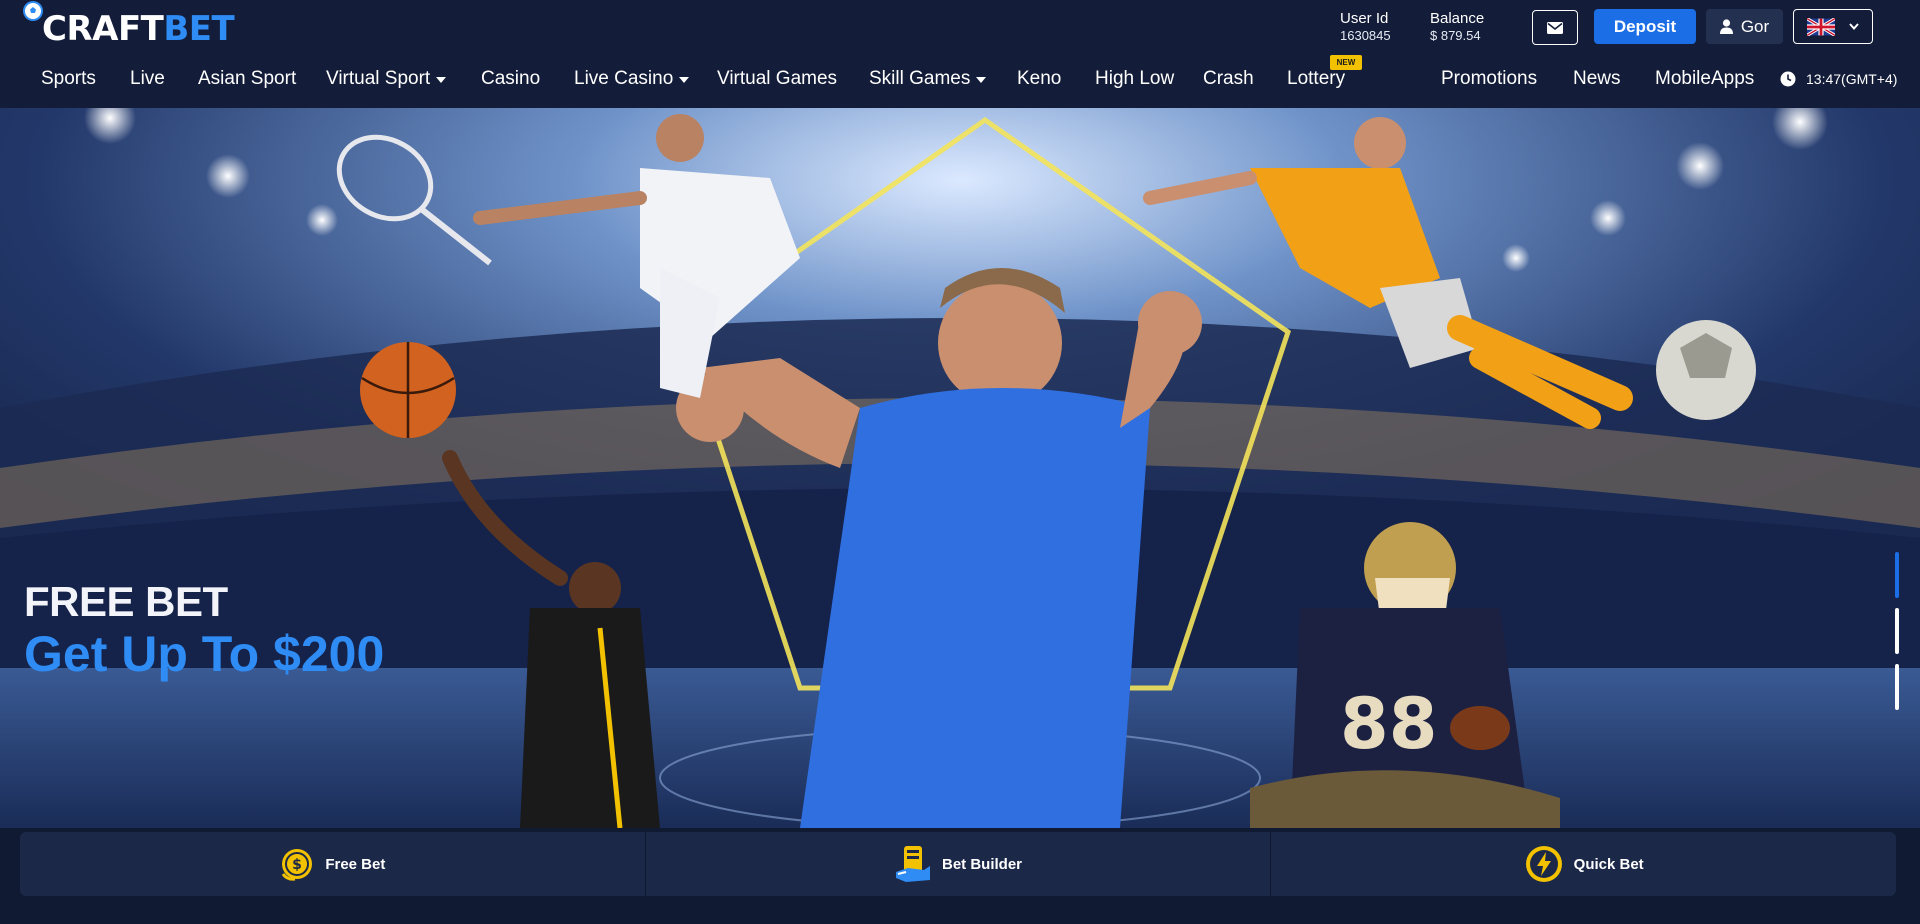  I want to click on nav-item-high-low: High Low, so click(1134, 79).